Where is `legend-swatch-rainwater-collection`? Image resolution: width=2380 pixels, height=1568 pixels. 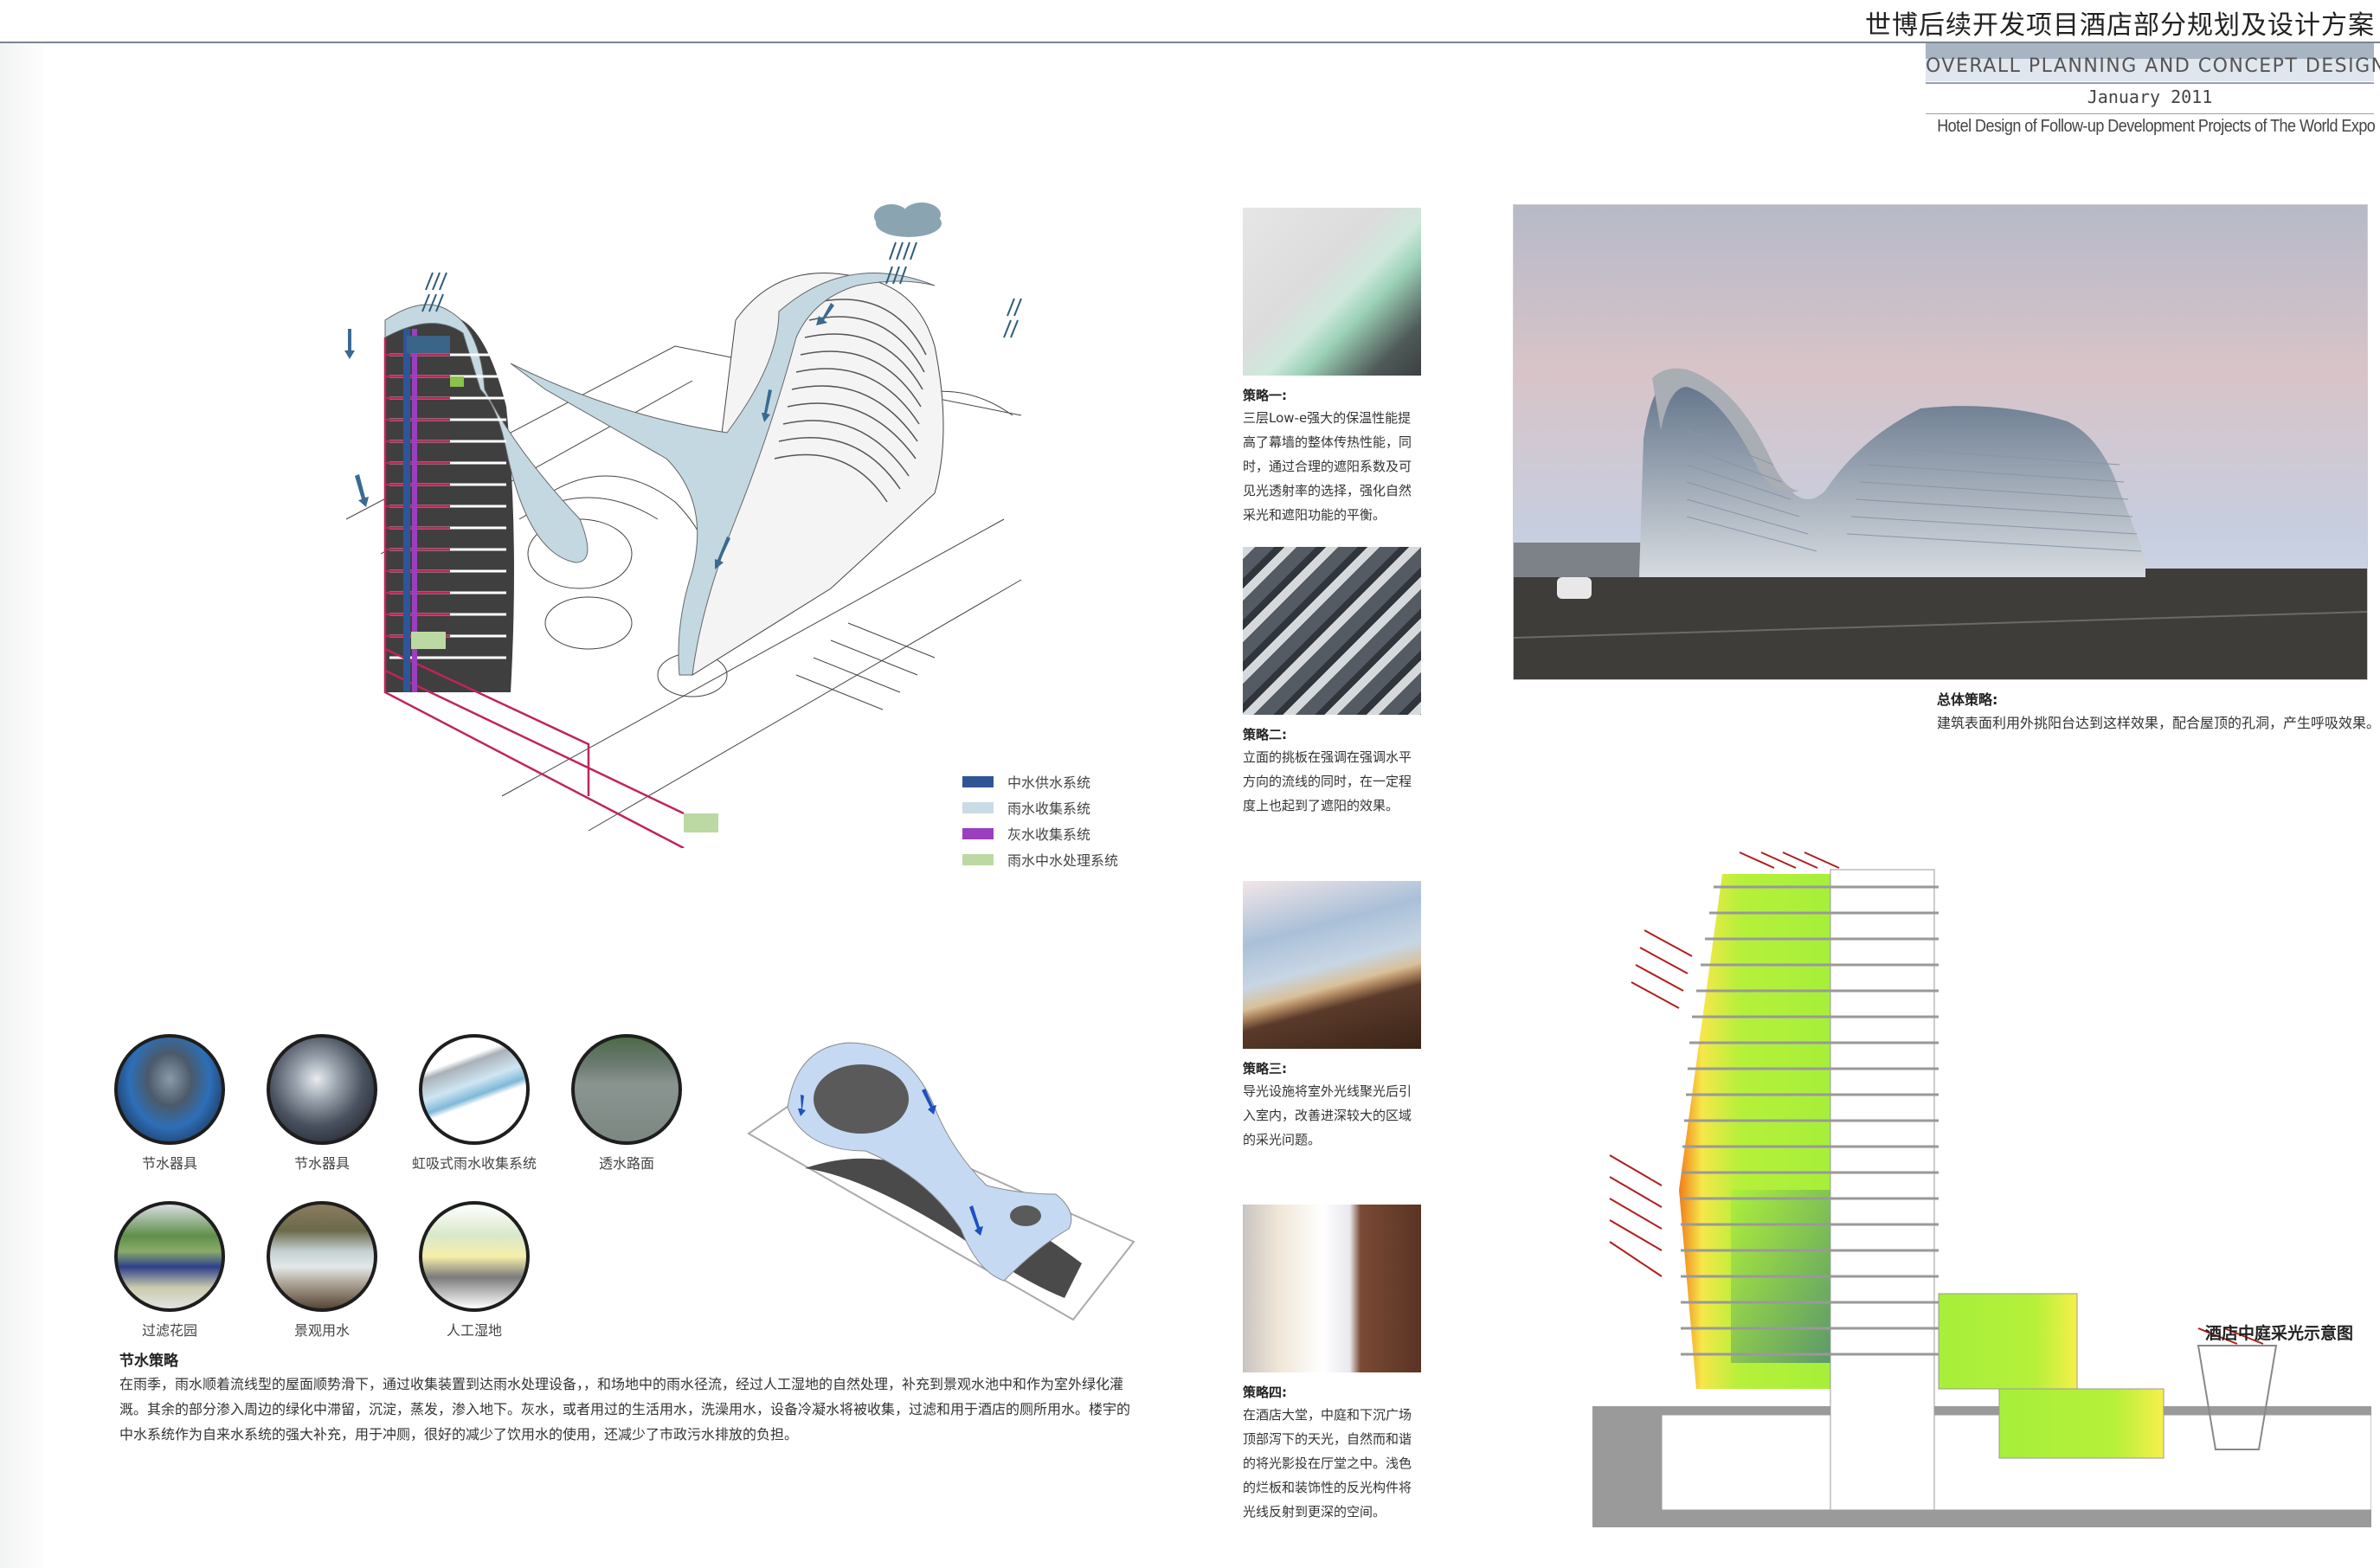
legend-swatch-rainwater-collection is located at coordinates (978, 807).